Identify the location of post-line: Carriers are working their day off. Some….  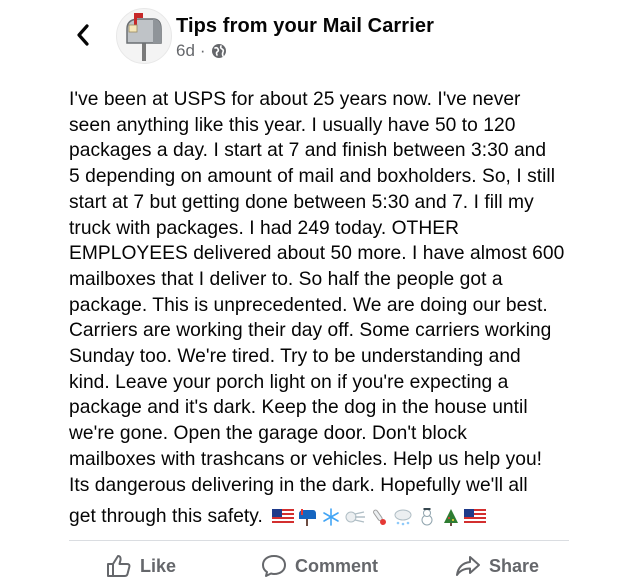
(310, 331).